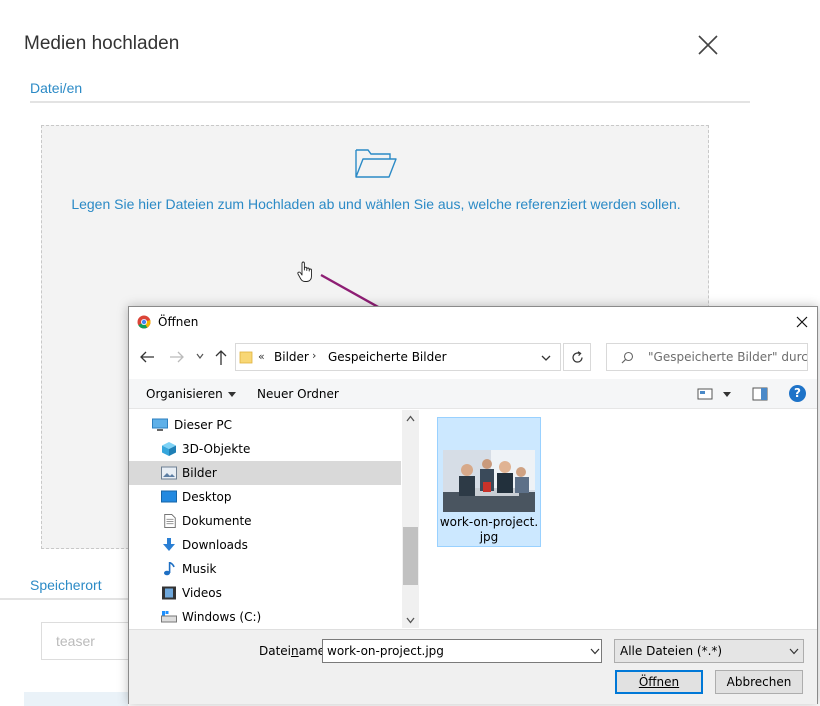 The height and width of the screenshot is (706, 820). What do you see at coordinates (56, 91) in the screenshot?
I see `tab-files: Datei/en` at bounding box center [56, 91].